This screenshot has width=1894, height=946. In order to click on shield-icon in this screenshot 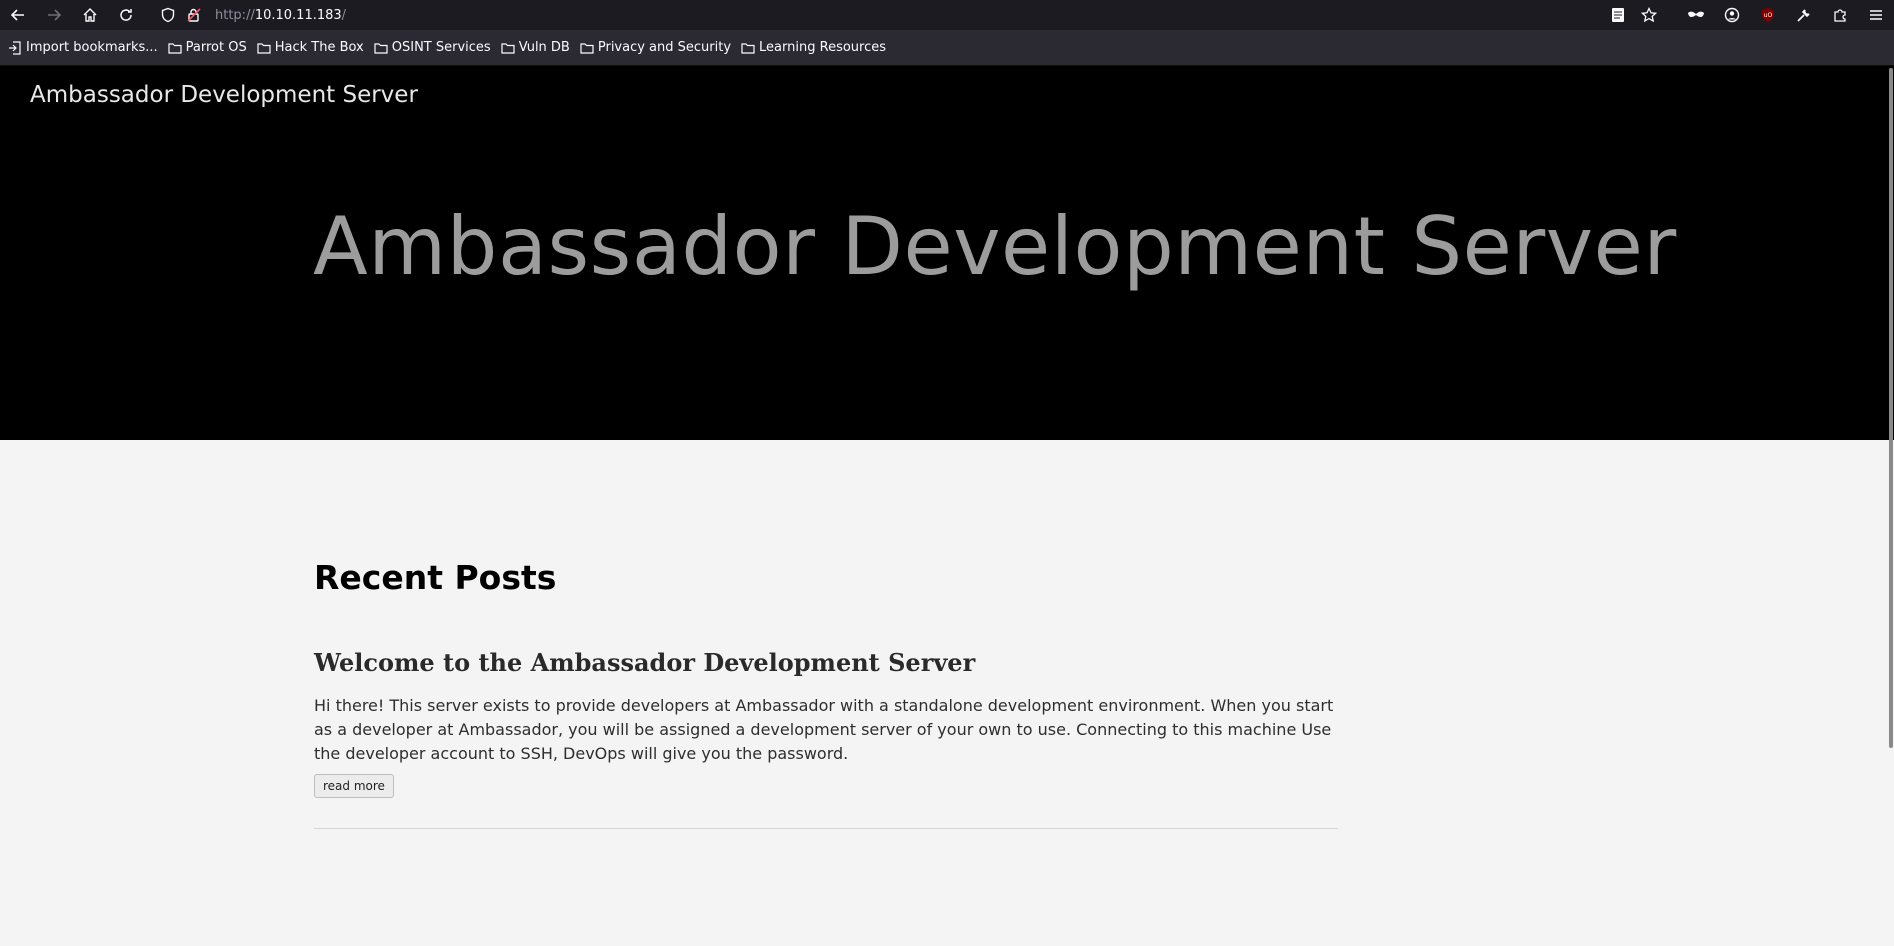, I will do `click(168, 15)`.